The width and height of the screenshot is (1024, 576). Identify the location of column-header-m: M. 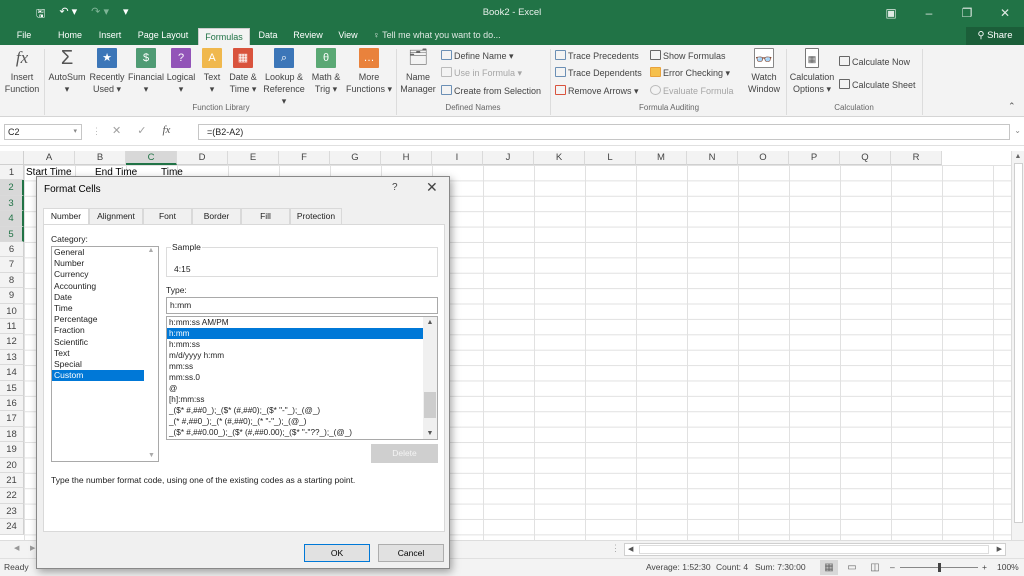
(661, 158).